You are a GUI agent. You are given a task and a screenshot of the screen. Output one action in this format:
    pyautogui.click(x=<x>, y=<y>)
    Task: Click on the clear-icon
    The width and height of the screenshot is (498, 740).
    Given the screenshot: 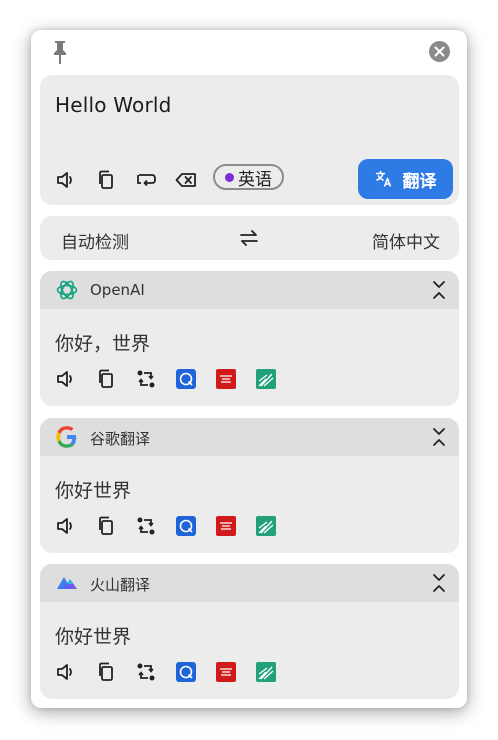 What is the action you would take?
    pyautogui.click(x=186, y=180)
    